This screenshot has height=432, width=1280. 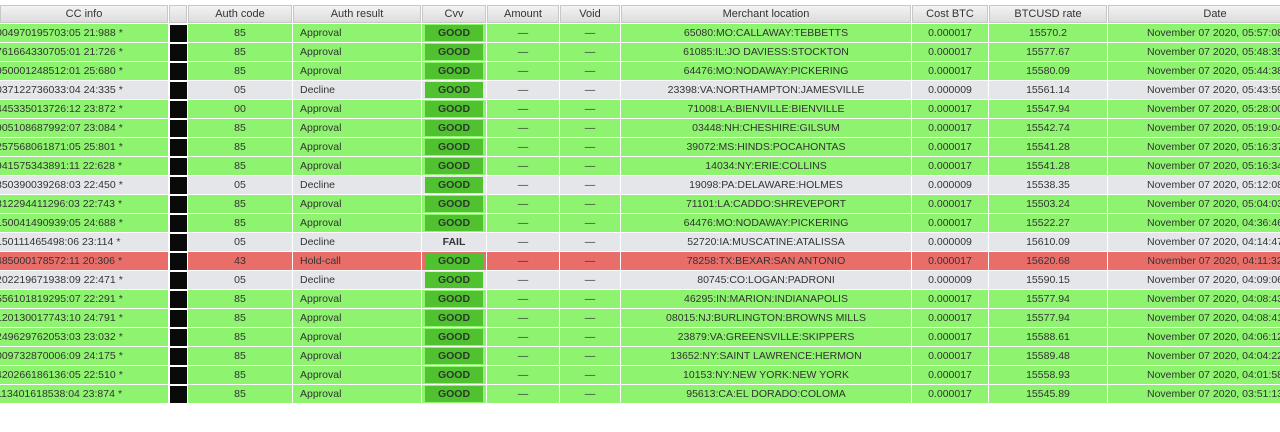 I want to click on cc-info-text: 249629762053:03 23:032, so click(x=58, y=337).